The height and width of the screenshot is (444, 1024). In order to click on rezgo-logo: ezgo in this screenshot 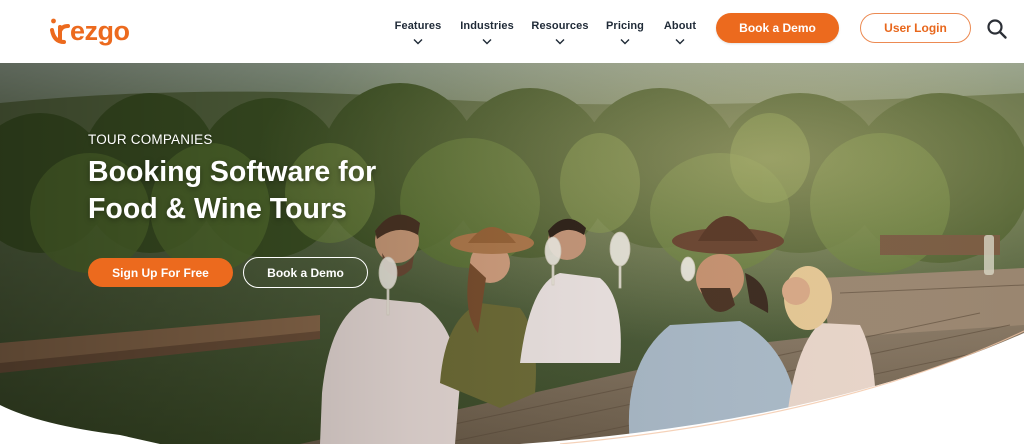, I will do `click(106, 30)`.